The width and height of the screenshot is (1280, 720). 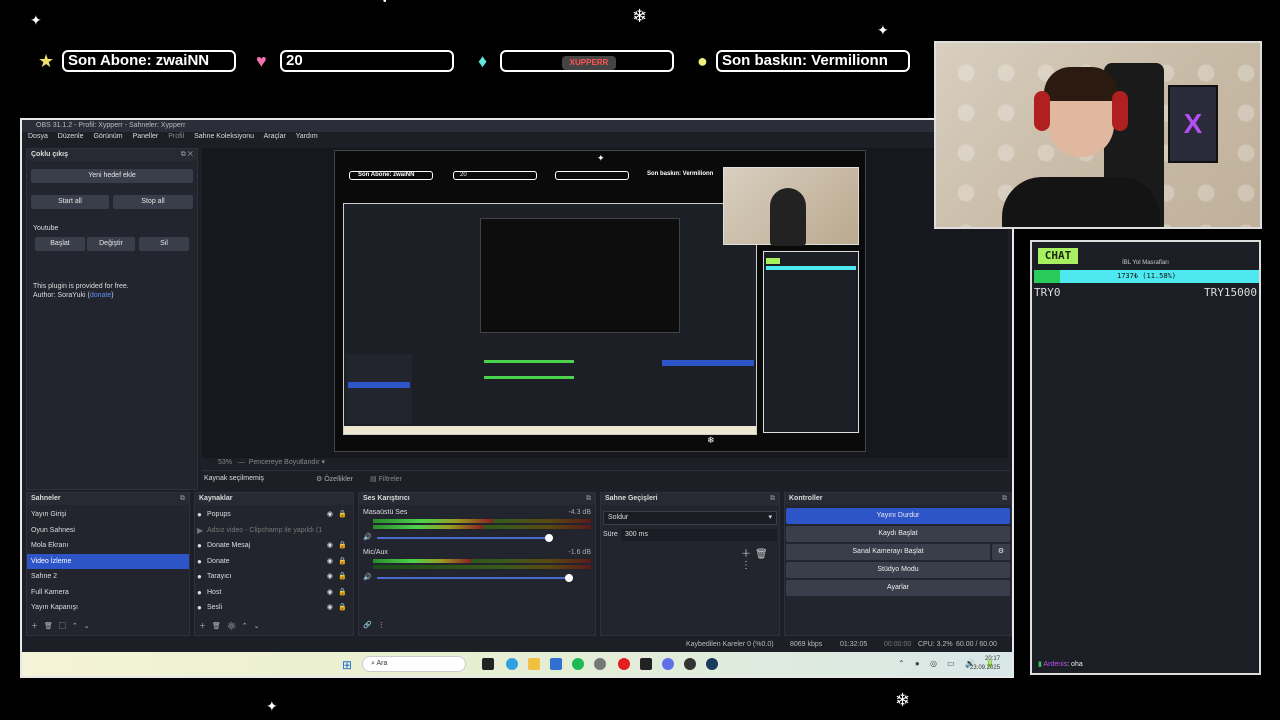 I want to click on youtube-box: XUPPERR, so click(x=587, y=61).